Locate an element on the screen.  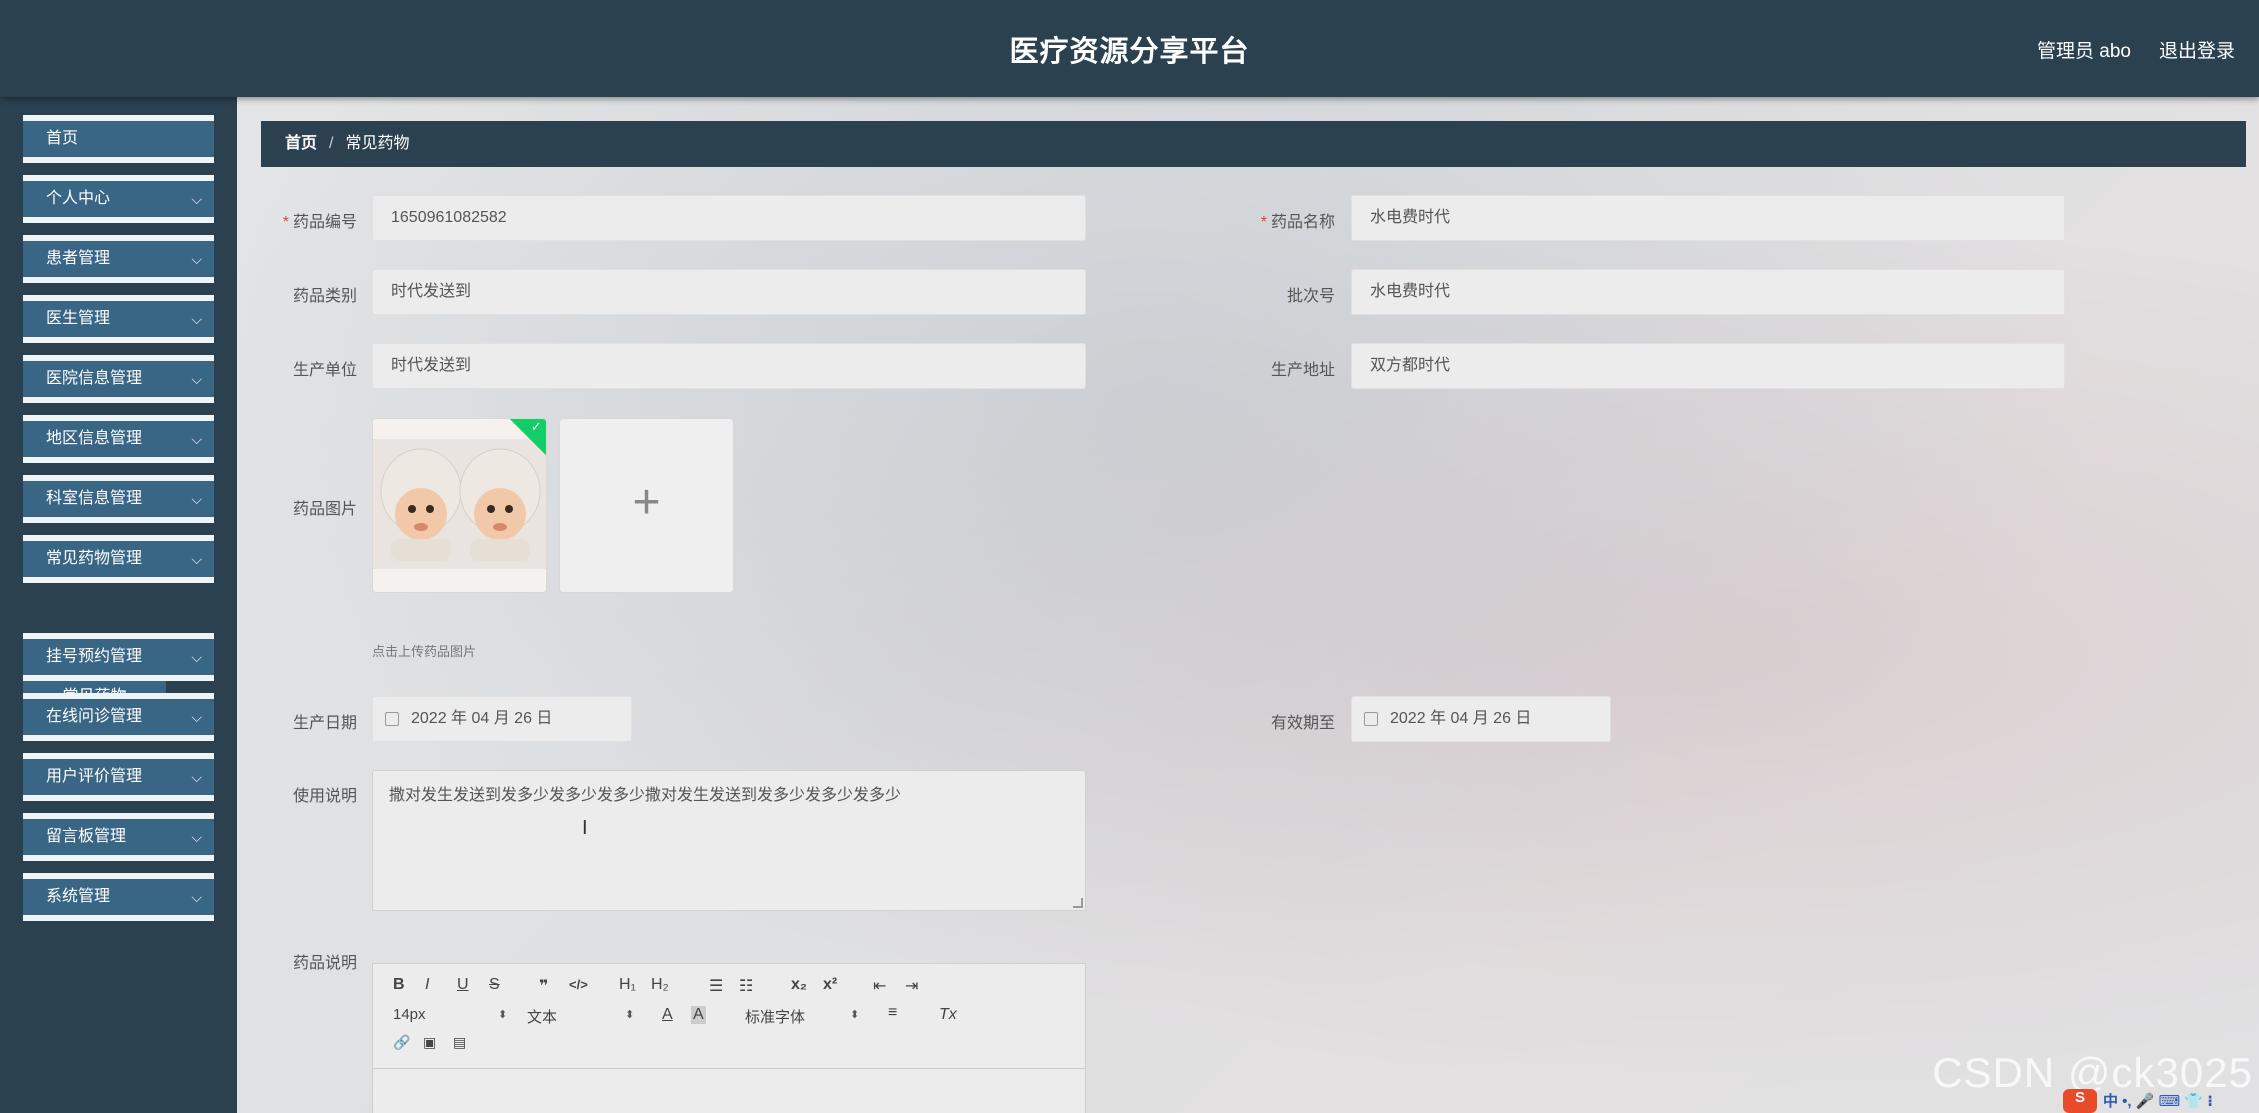
sidebar-item-label: 留言板管理 is located at coordinates (86, 836).